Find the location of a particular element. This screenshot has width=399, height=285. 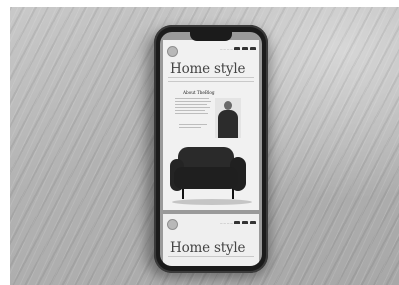

person-portrait-photo is located at coordinates (228, 118).